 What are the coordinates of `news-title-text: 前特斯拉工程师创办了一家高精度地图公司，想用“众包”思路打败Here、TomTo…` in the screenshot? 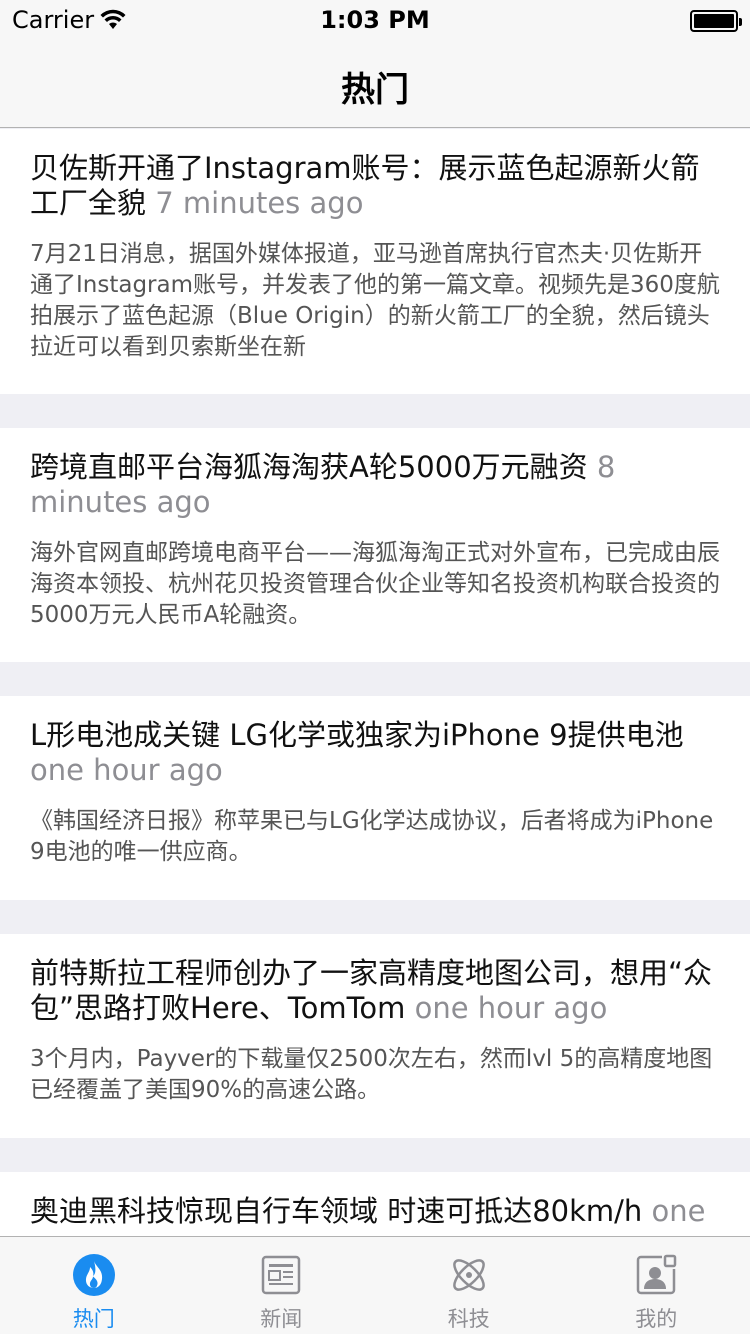 It's located at (371, 990).